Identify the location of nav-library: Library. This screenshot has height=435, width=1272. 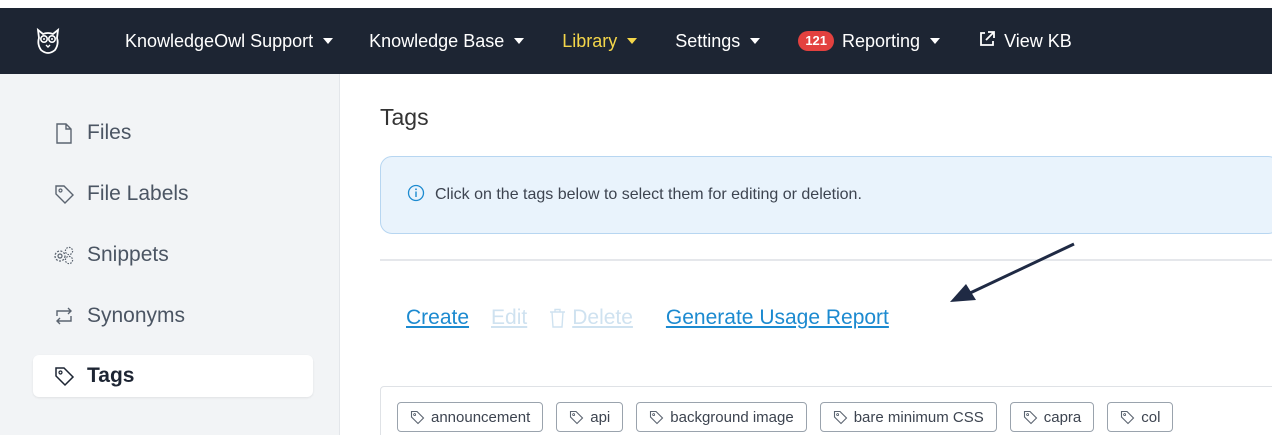
(600, 41).